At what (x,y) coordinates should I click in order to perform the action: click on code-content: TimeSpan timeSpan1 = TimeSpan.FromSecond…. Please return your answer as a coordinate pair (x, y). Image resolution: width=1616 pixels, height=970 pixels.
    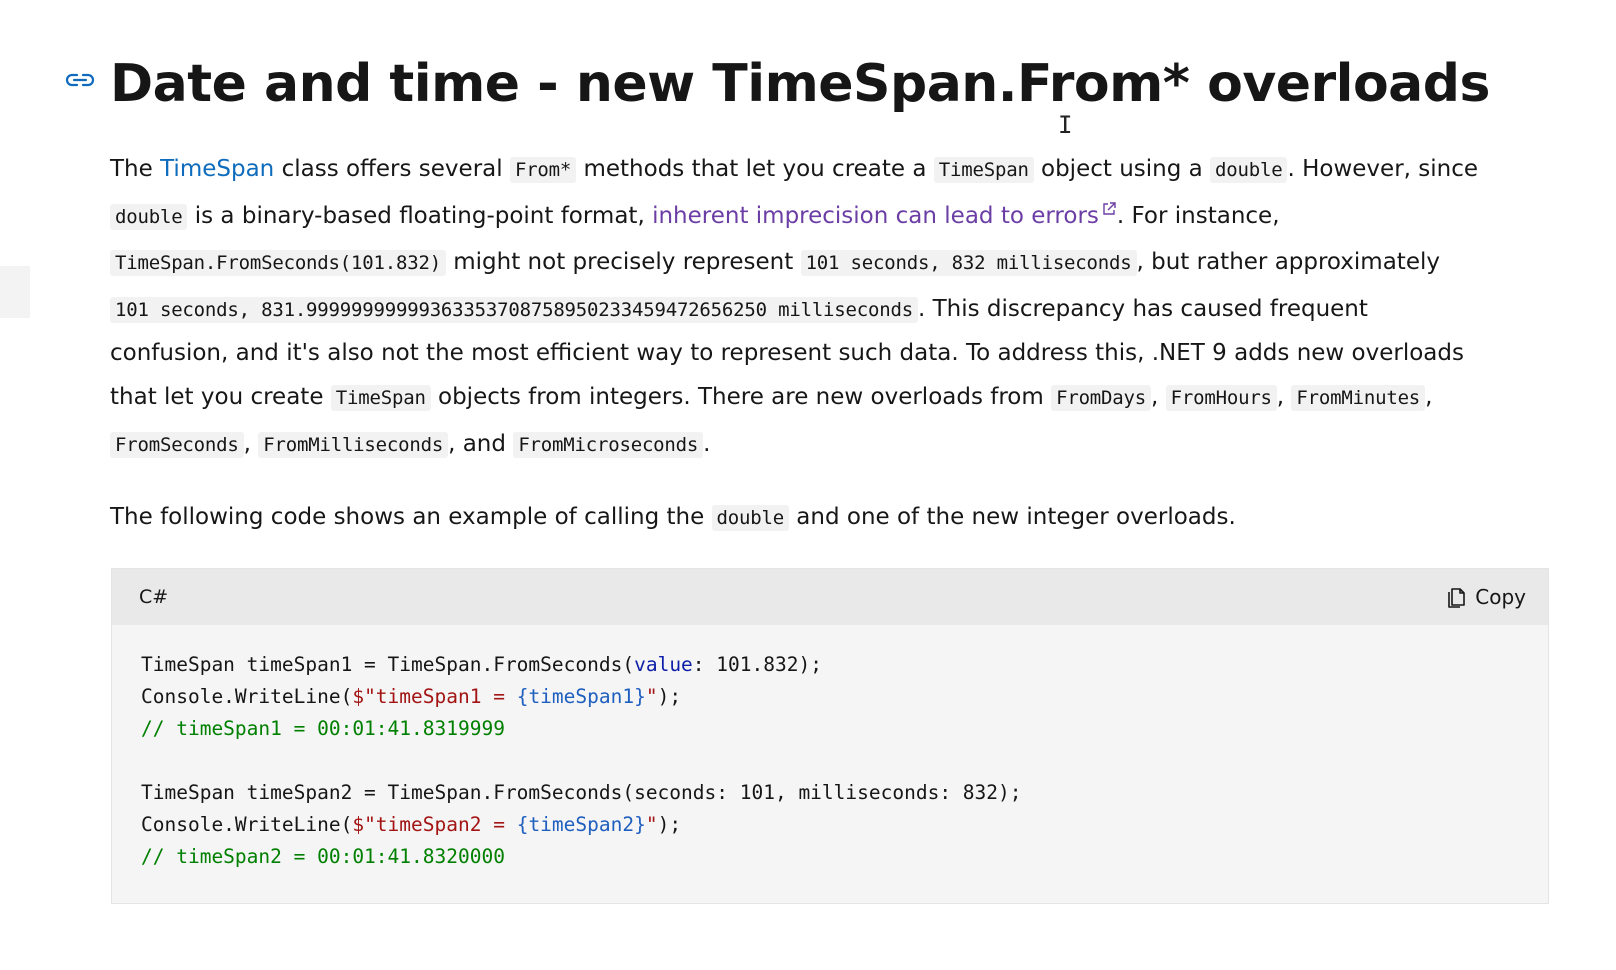
    Looking at the image, I should click on (581, 761).